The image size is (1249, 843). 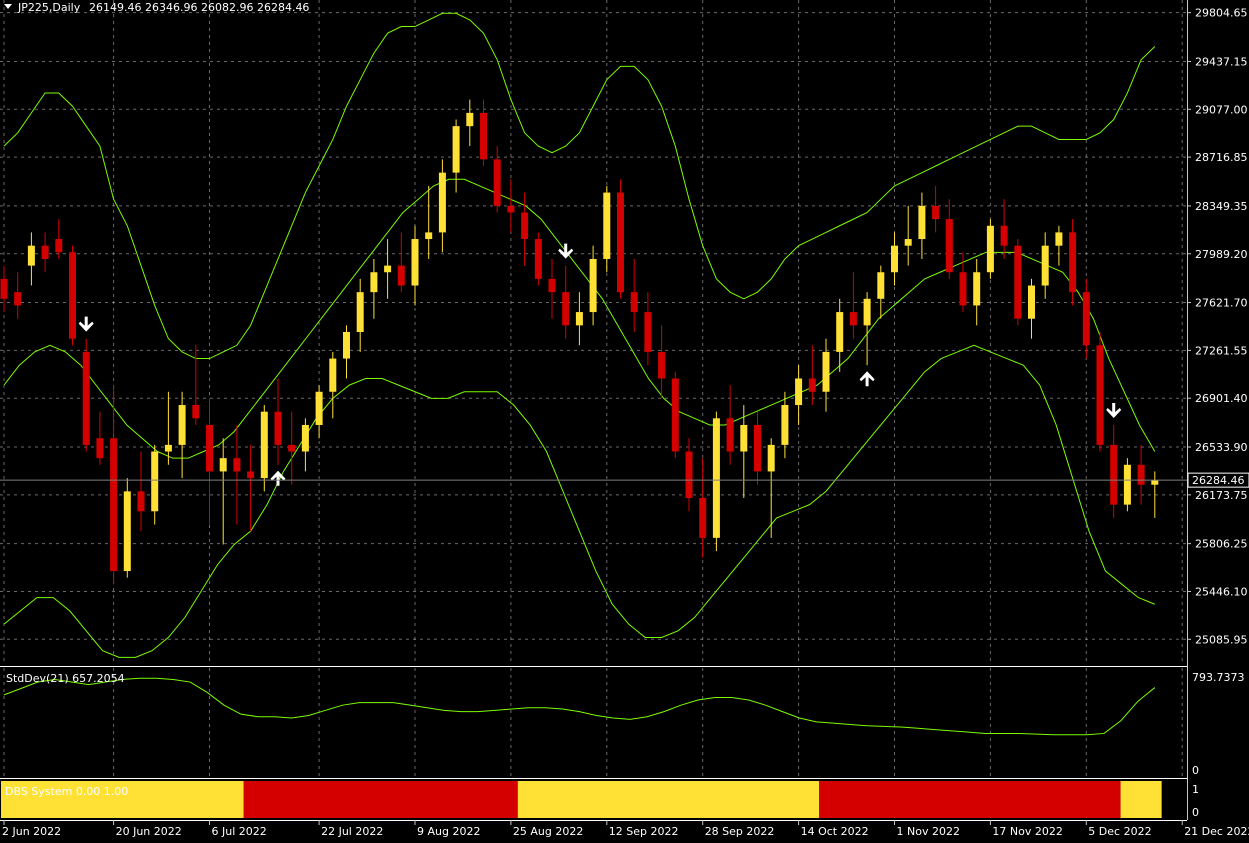 What do you see at coordinates (1221, 350) in the screenshot?
I see `price-tick-label: 27261.55` at bounding box center [1221, 350].